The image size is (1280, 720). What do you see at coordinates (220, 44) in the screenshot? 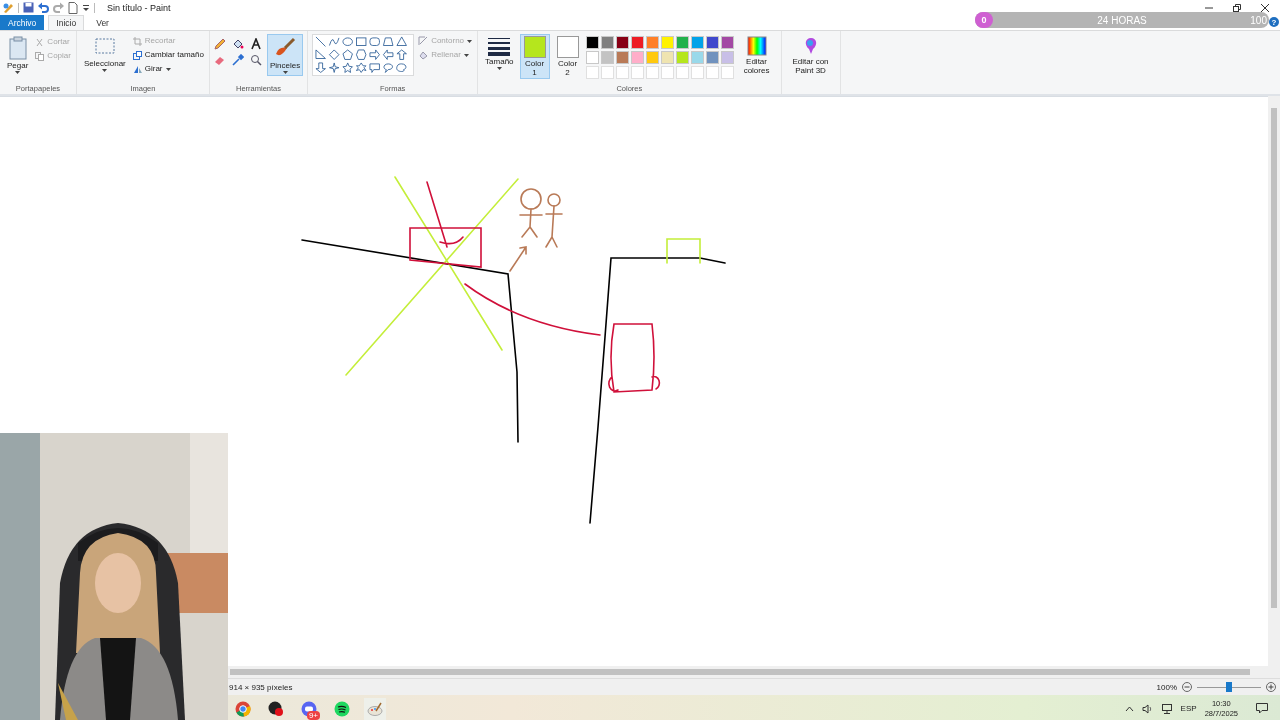
I see `pencil-icon` at bounding box center [220, 44].